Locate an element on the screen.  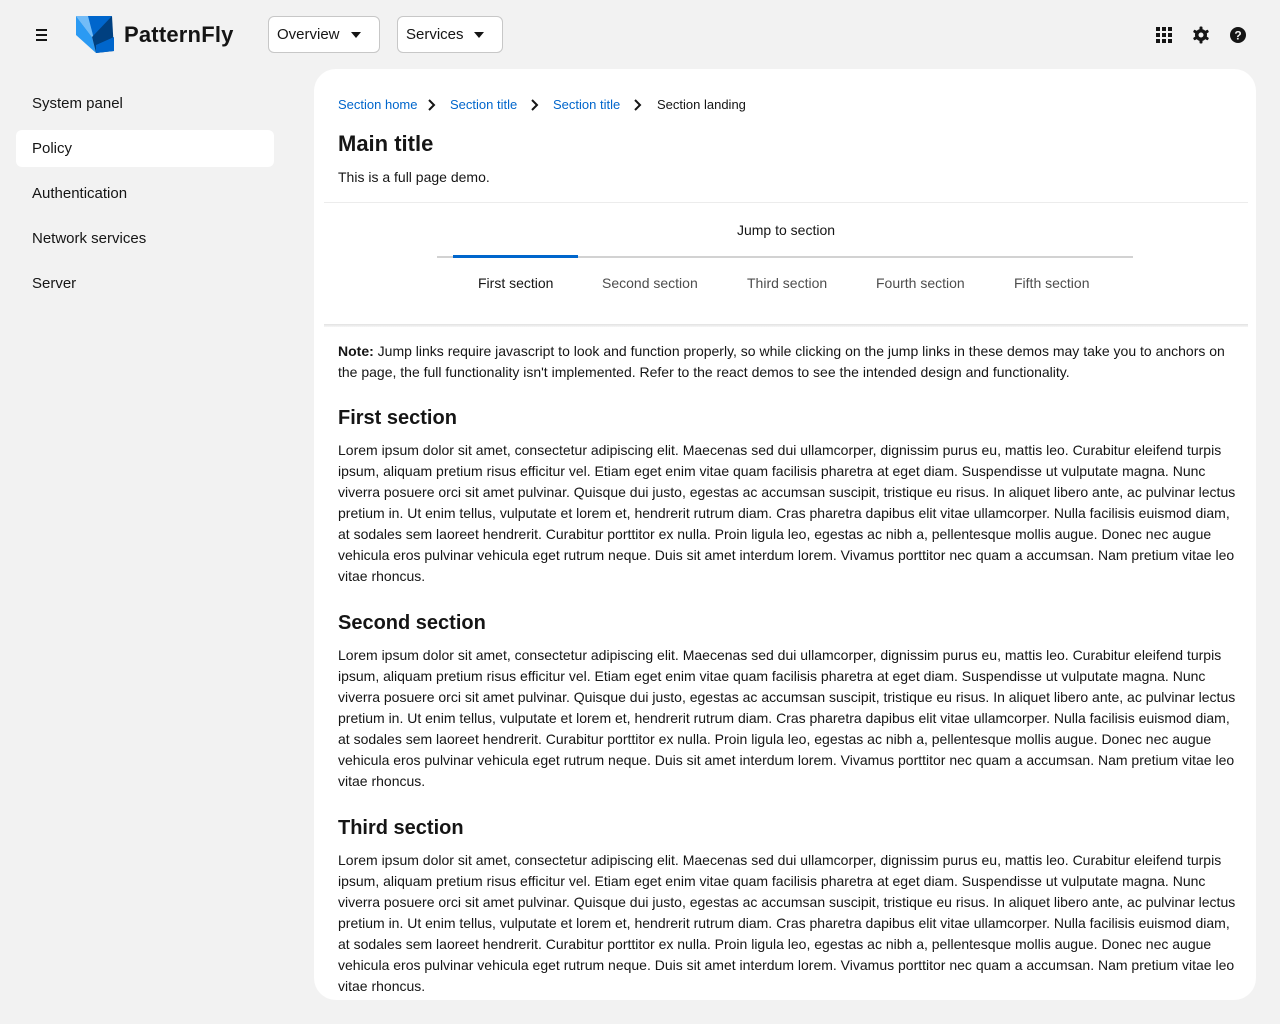
sidebar-item-server: Server is located at coordinates (145, 283).